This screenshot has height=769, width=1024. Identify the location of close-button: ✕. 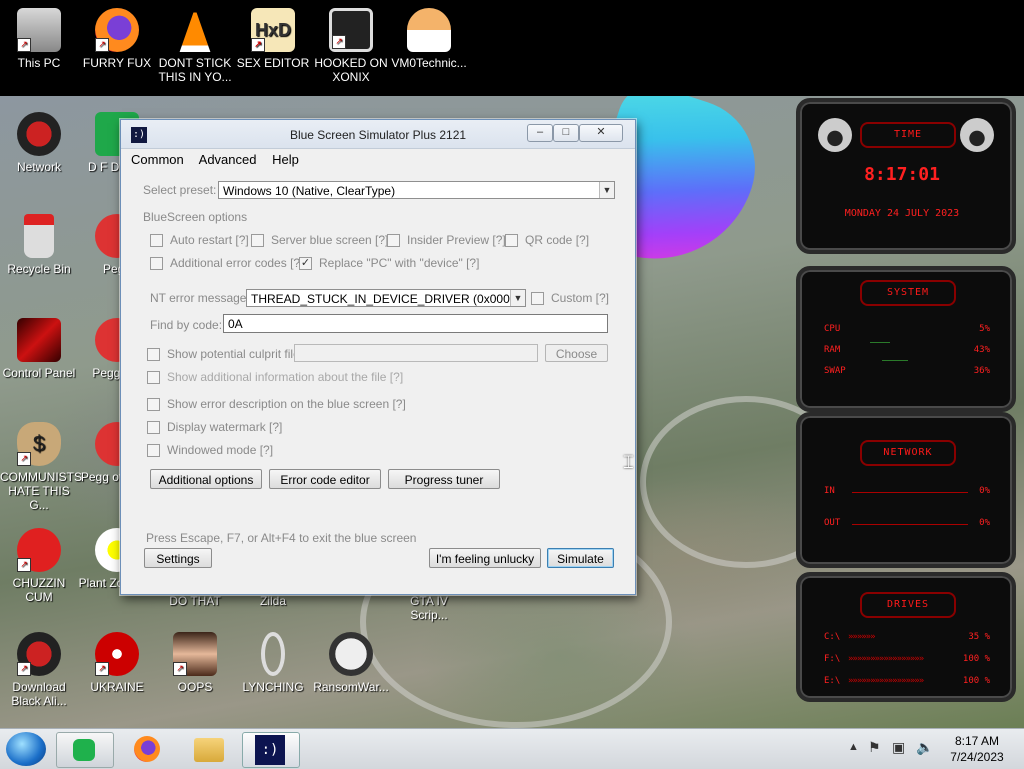
(601, 133).